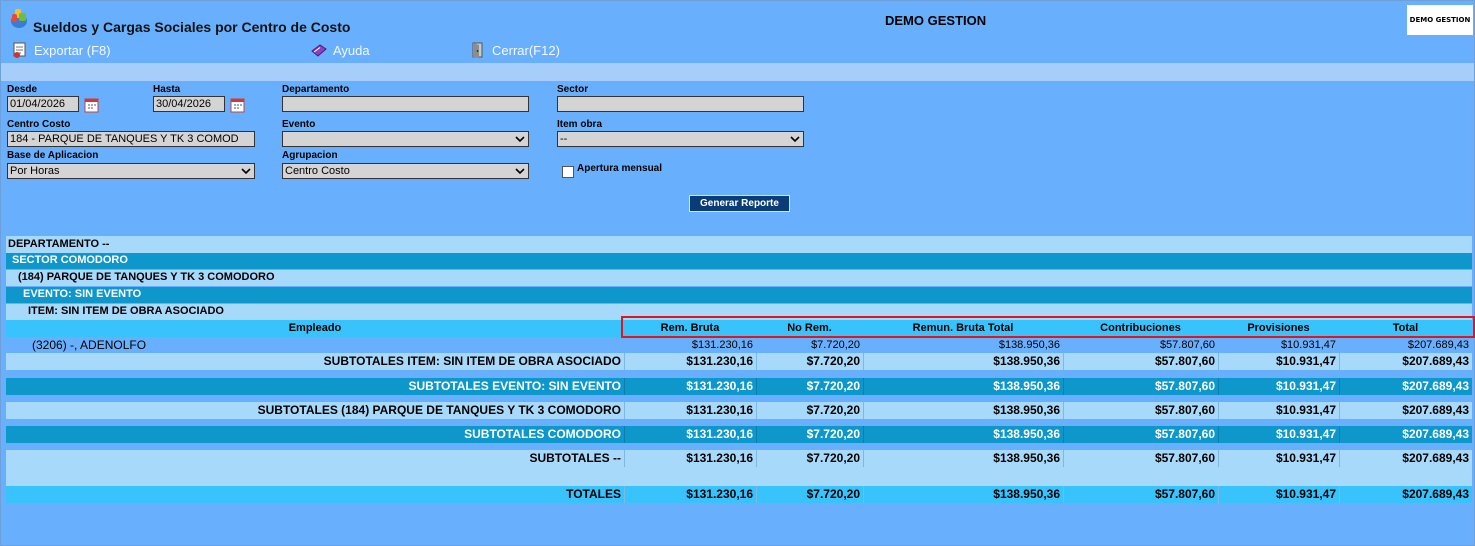 The width and height of the screenshot is (1475, 546). Describe the element at coordinates (568, 172) in the screenshot. I see `apertura-mensual-checkbox` at that location.